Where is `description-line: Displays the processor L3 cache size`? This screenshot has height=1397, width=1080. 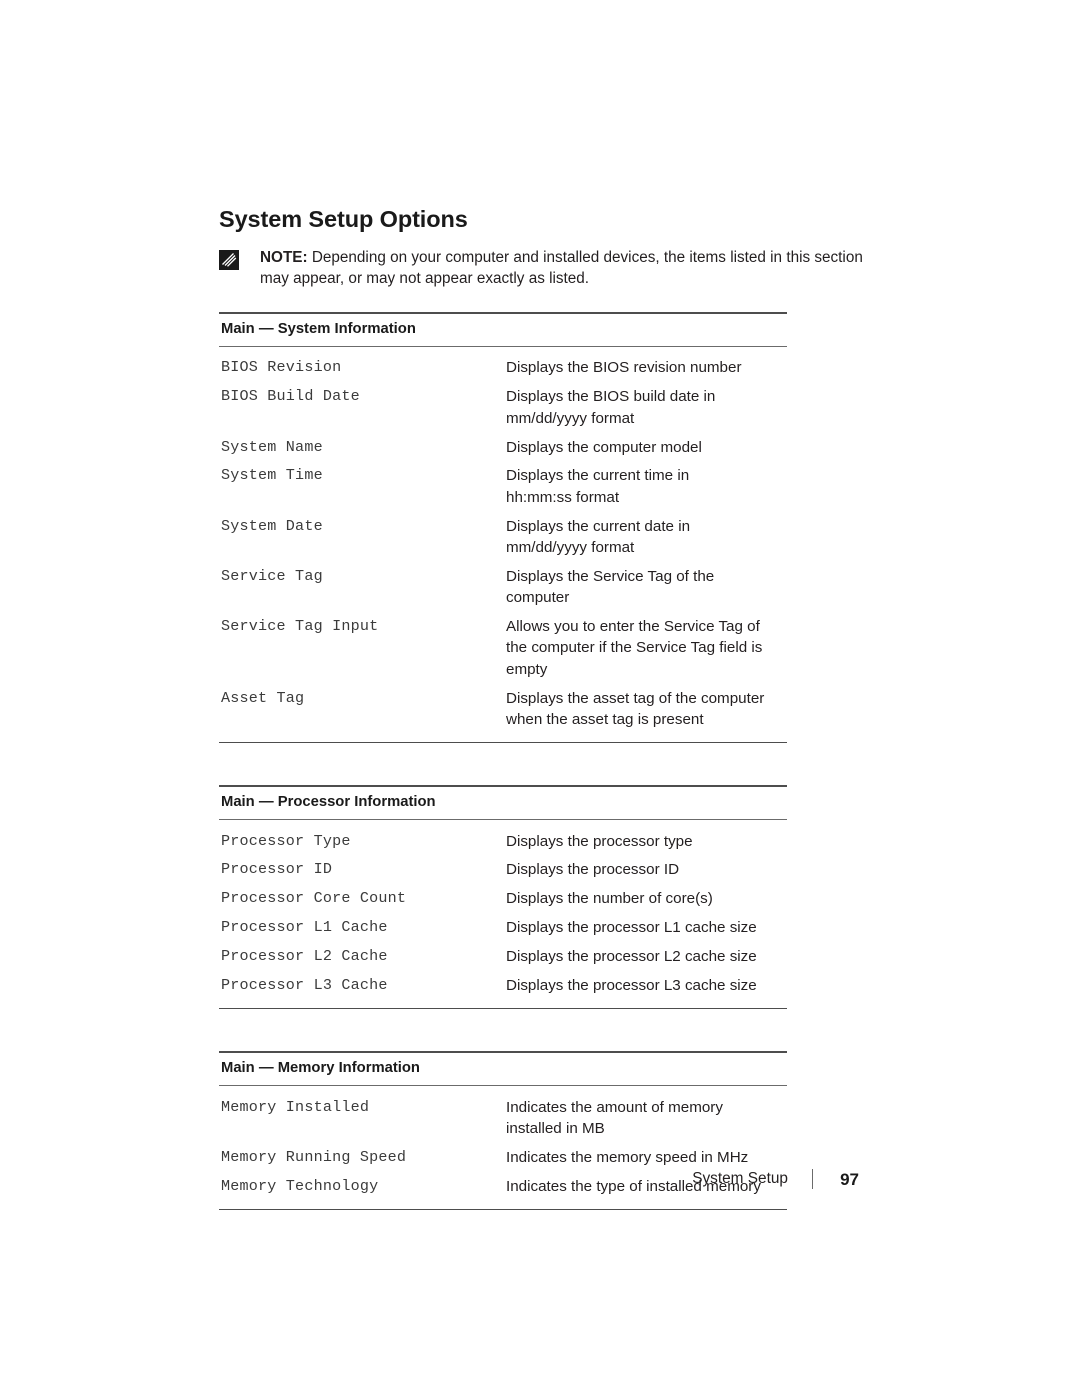
description-line: Displays the processor L3 cache size is located at coordinates (631, 985).